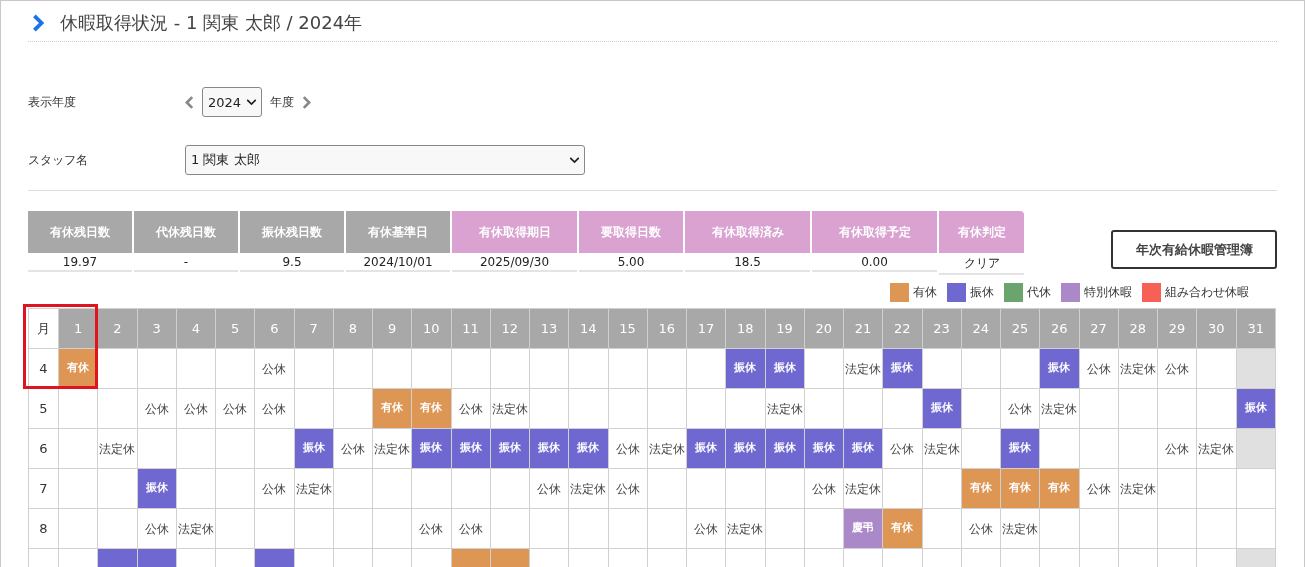 The image size is (1305, 567). What do you see at coordinates (232, 102) in the screenshot?
I see `year-select: 2024` at bounding box center [232, 102].